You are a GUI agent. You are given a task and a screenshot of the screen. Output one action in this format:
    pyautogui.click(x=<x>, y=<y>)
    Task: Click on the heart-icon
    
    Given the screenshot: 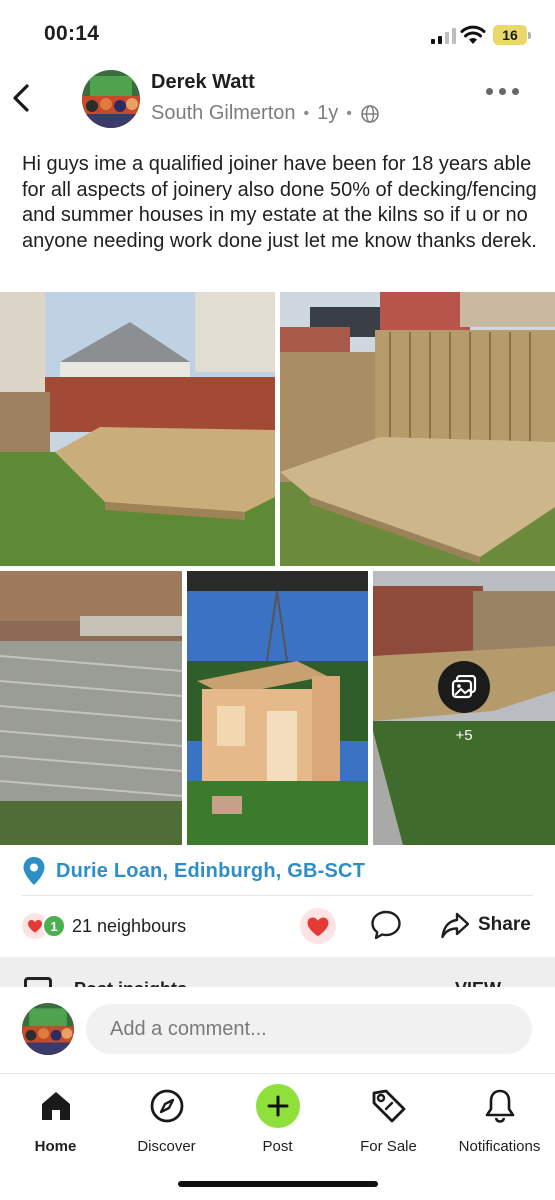 What is the action you would take?
    pyautogui.click(x=318, y=926)
    